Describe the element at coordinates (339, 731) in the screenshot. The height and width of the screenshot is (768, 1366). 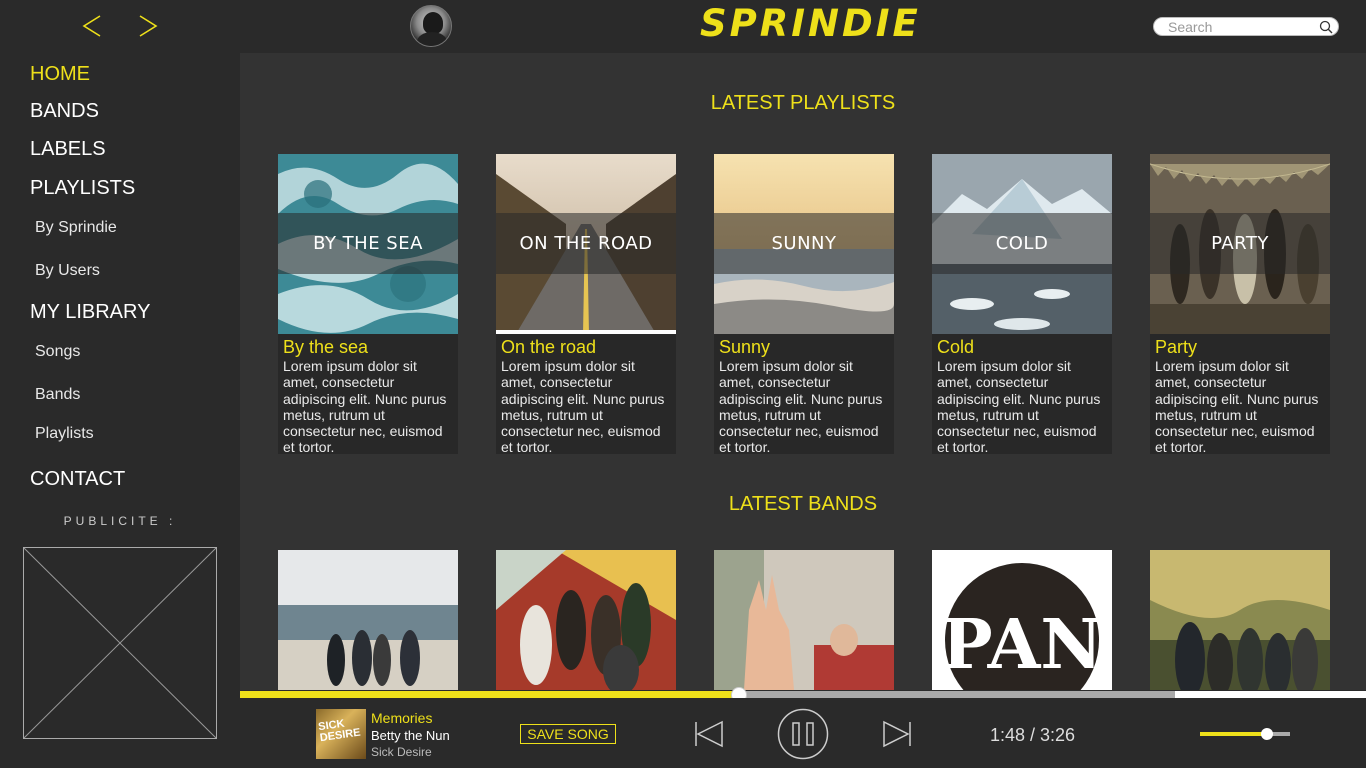
I see `album-cover-text: SICK DESIRE` at that location.